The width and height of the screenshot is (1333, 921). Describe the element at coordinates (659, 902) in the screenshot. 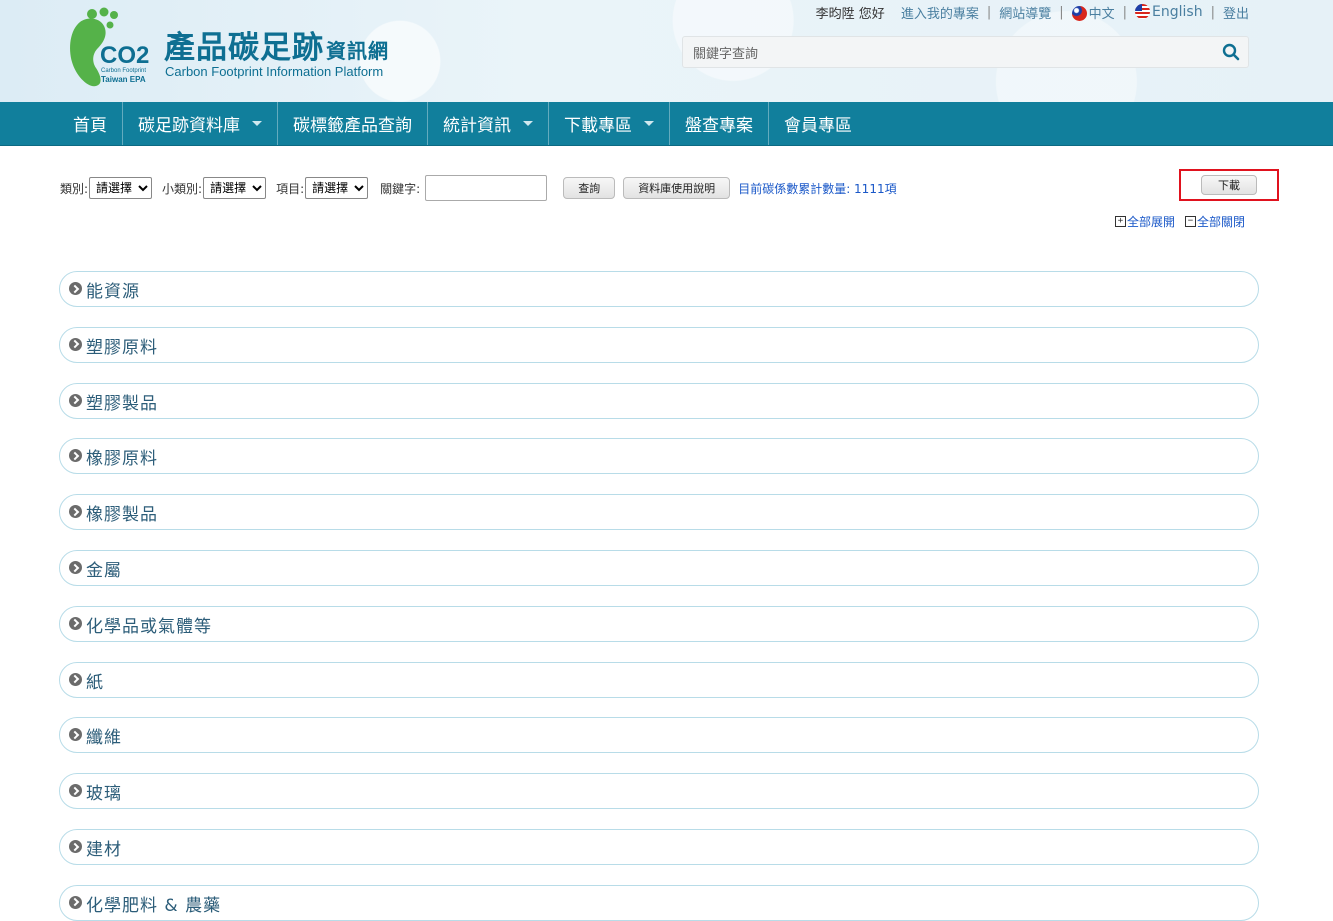

I see `category-row: 化學肥料 & 農藥` at that location.